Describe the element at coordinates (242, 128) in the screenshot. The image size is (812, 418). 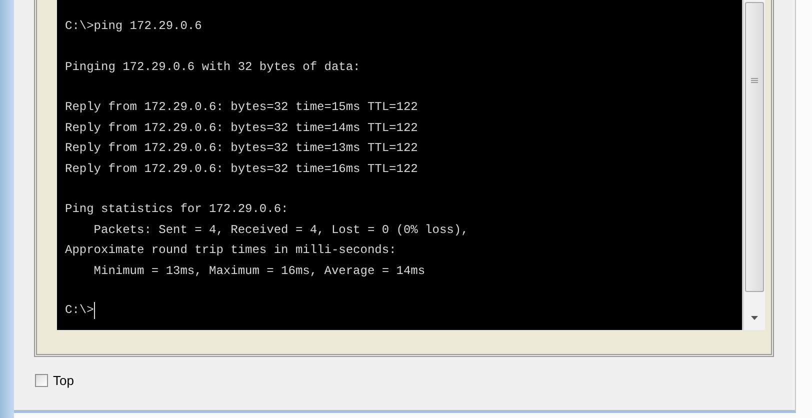
I see `terminal-line: Reply from 172.29.0.6: bytes=32 time=14ms TTL=122` at that location.